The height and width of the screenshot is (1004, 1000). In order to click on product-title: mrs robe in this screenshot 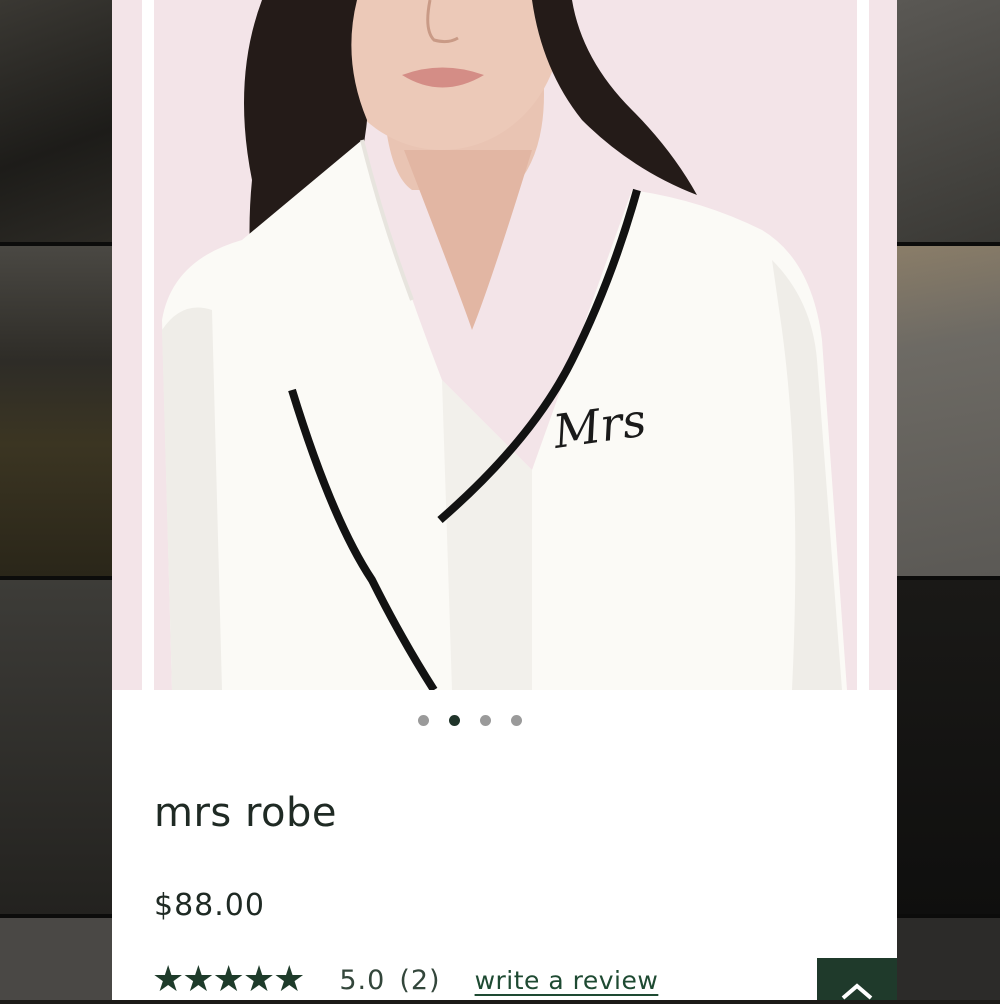, I will do `click(246, 813)`.